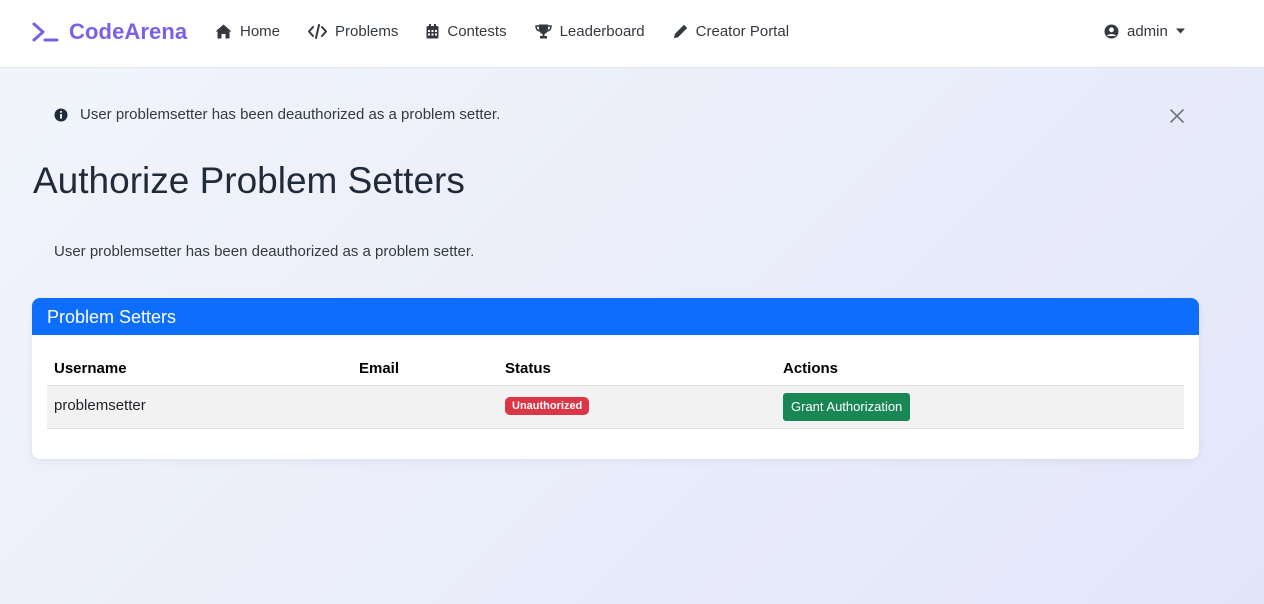 This screenshot has height=604, width=1264. I want to click on grant-authorization-button: Grant Authorization, so click(847, 407).